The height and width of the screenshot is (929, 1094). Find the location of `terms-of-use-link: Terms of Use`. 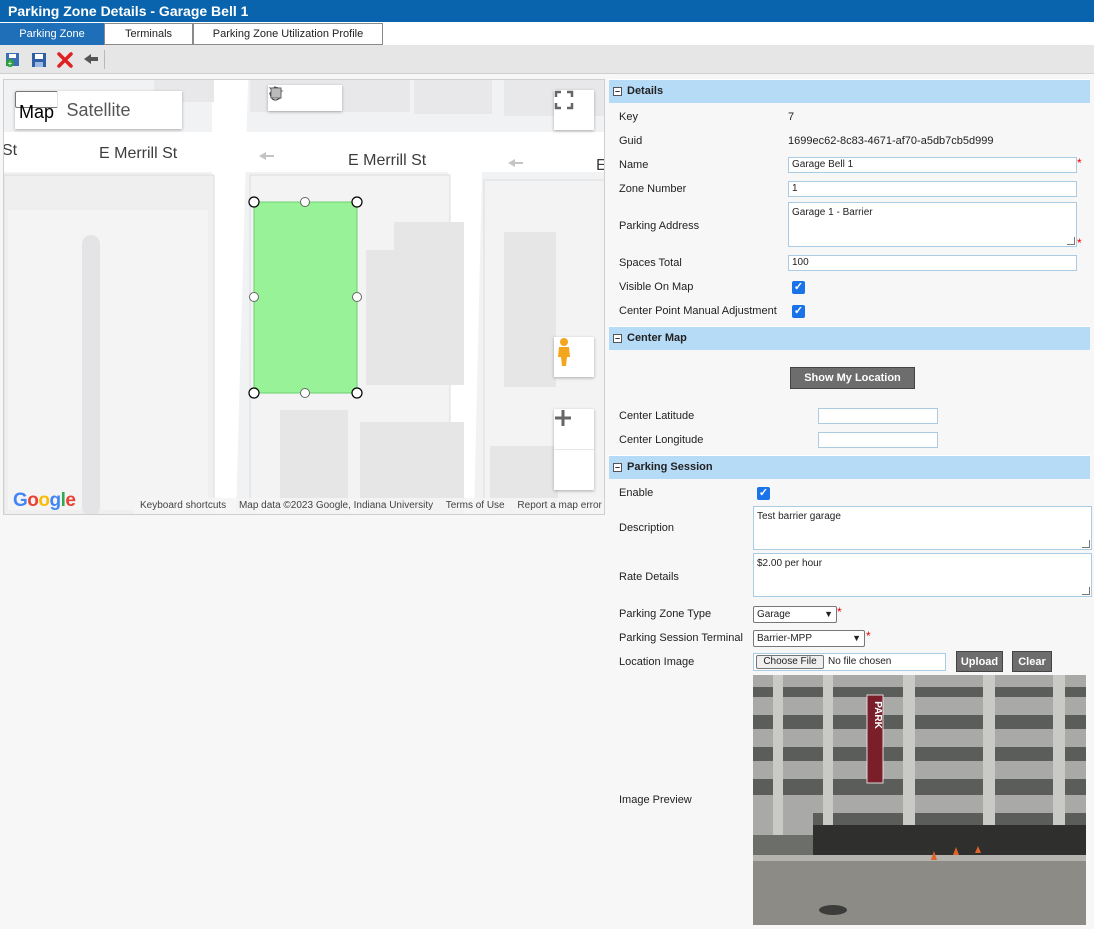

terms-of-use-link: Terms of Use is located at coordinates (475, 505).